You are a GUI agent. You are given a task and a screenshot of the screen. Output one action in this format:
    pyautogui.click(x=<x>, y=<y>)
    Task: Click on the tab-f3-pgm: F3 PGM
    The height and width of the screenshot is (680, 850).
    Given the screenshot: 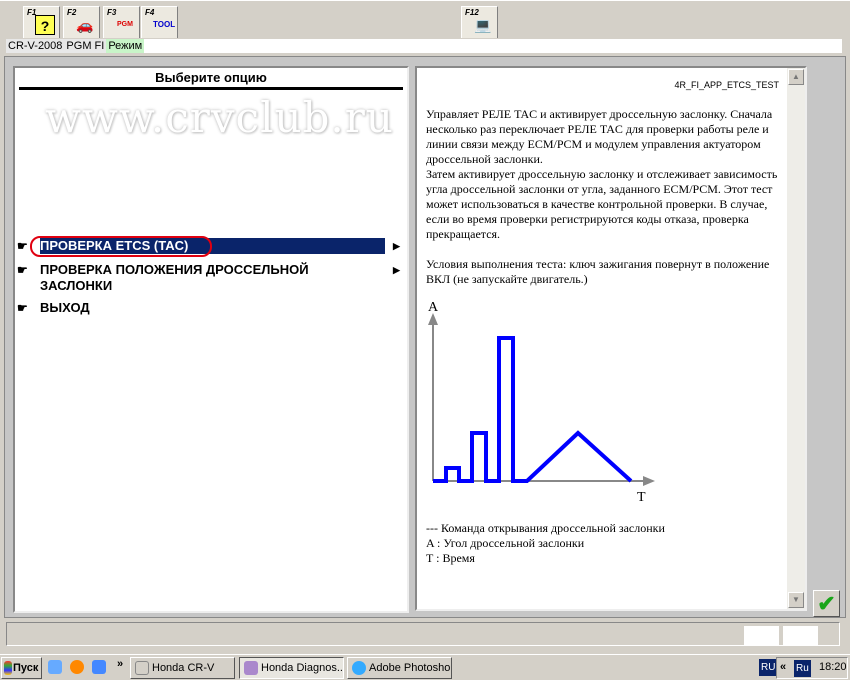 What is the action you would take?
    pyautogui.click(x=121, y=22)
    